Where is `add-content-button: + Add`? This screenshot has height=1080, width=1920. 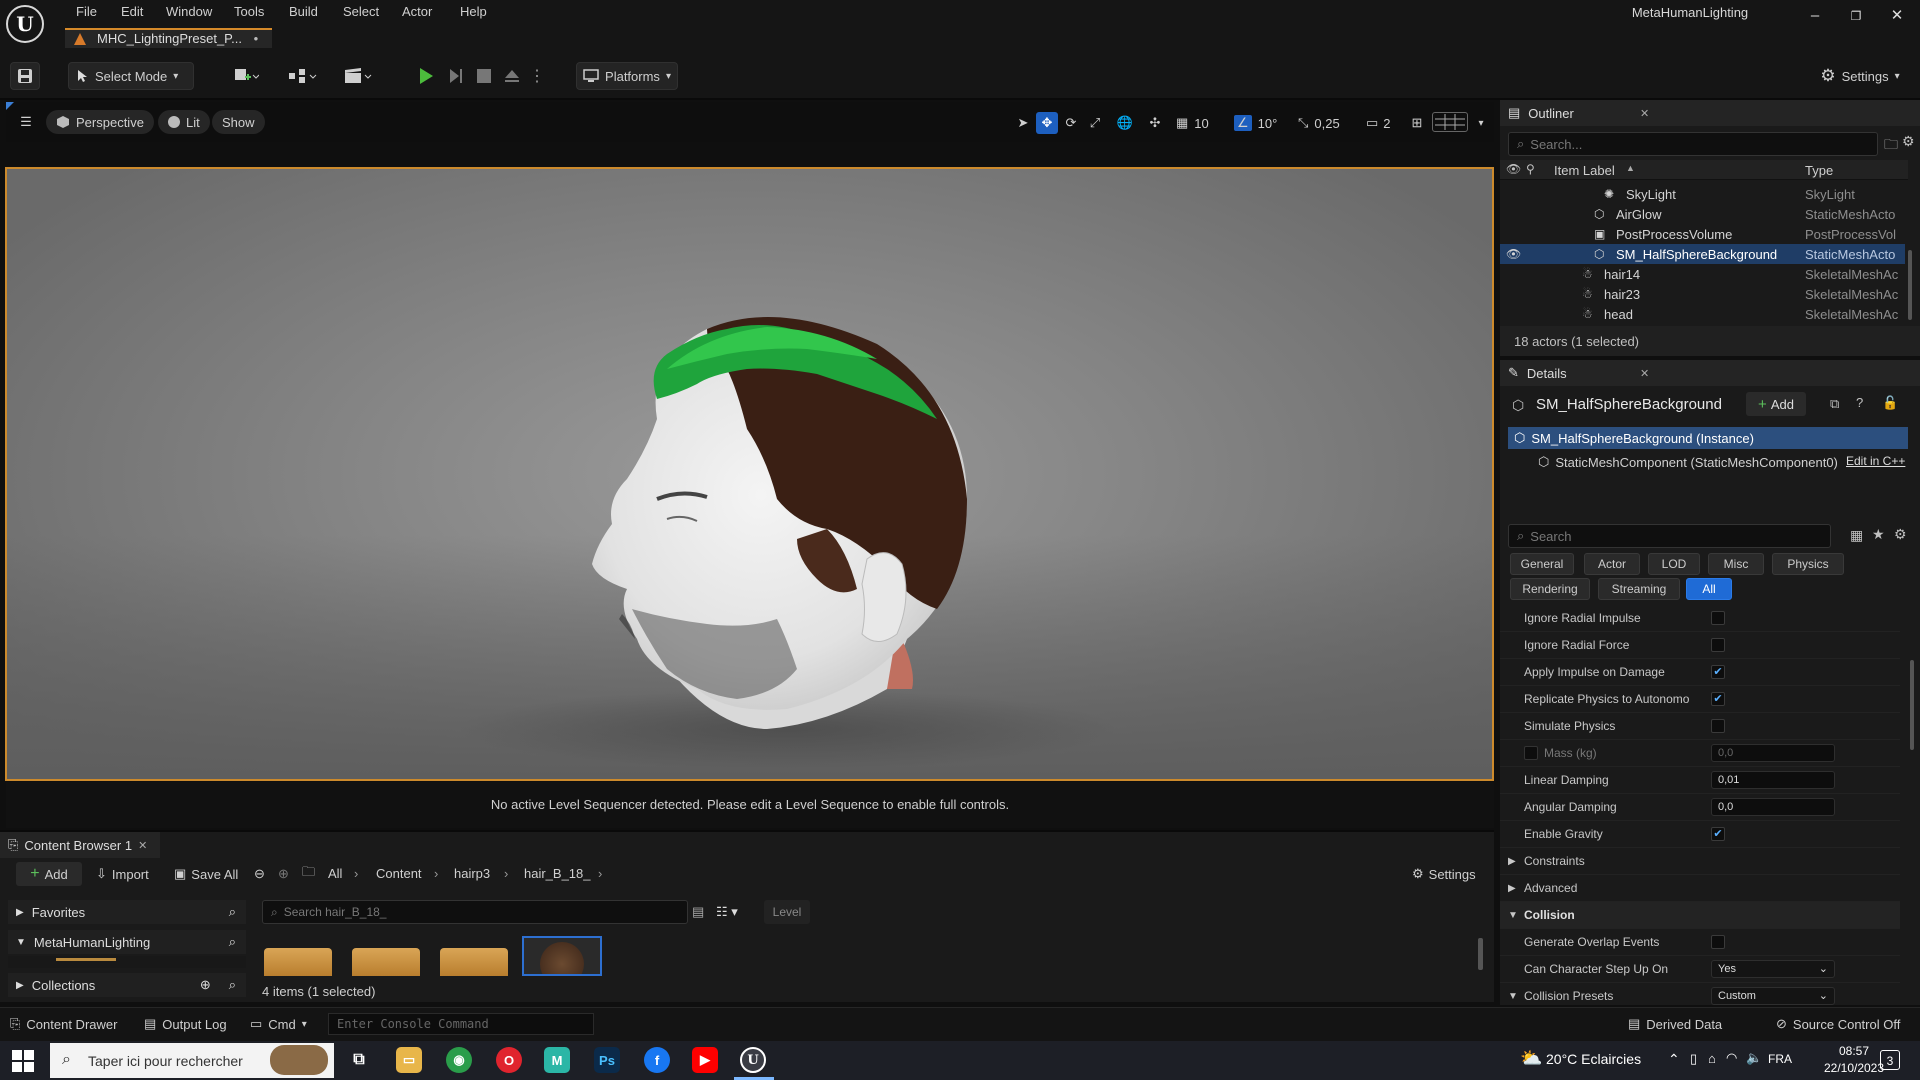
add-content-button: + Add is located at coordinates (49, 874).